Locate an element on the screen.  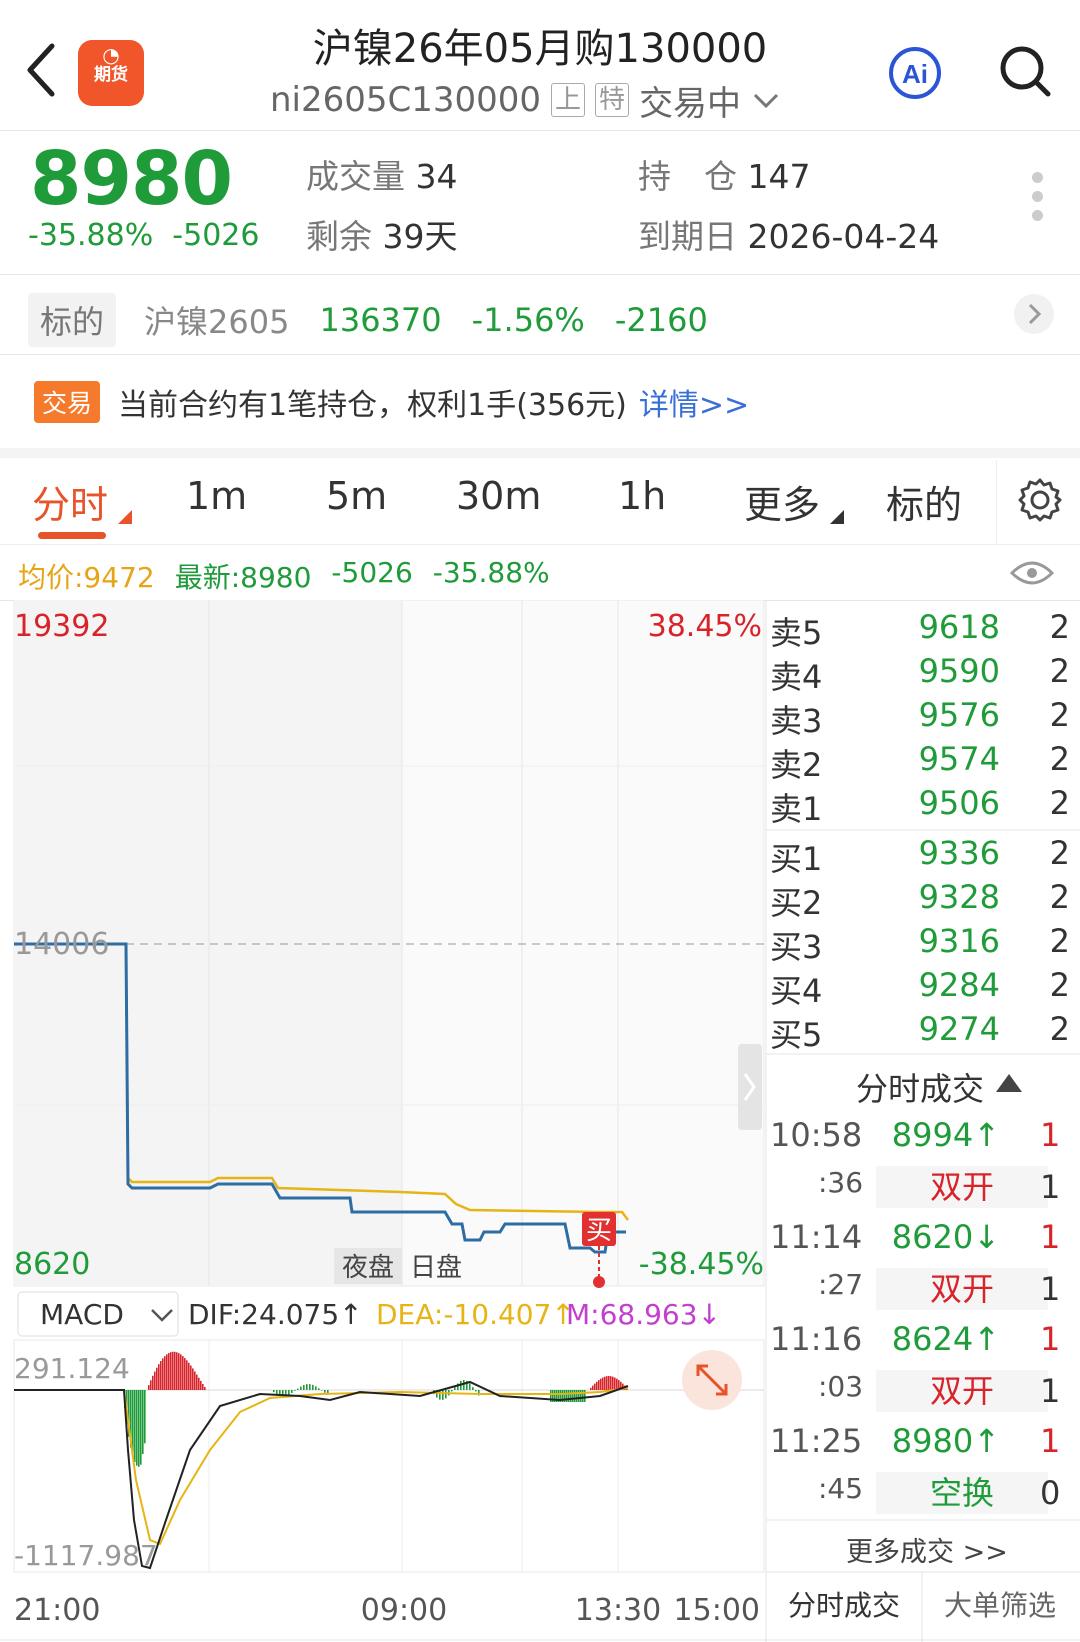
open-interest-value: 147 is located at coordinates (779, 176).